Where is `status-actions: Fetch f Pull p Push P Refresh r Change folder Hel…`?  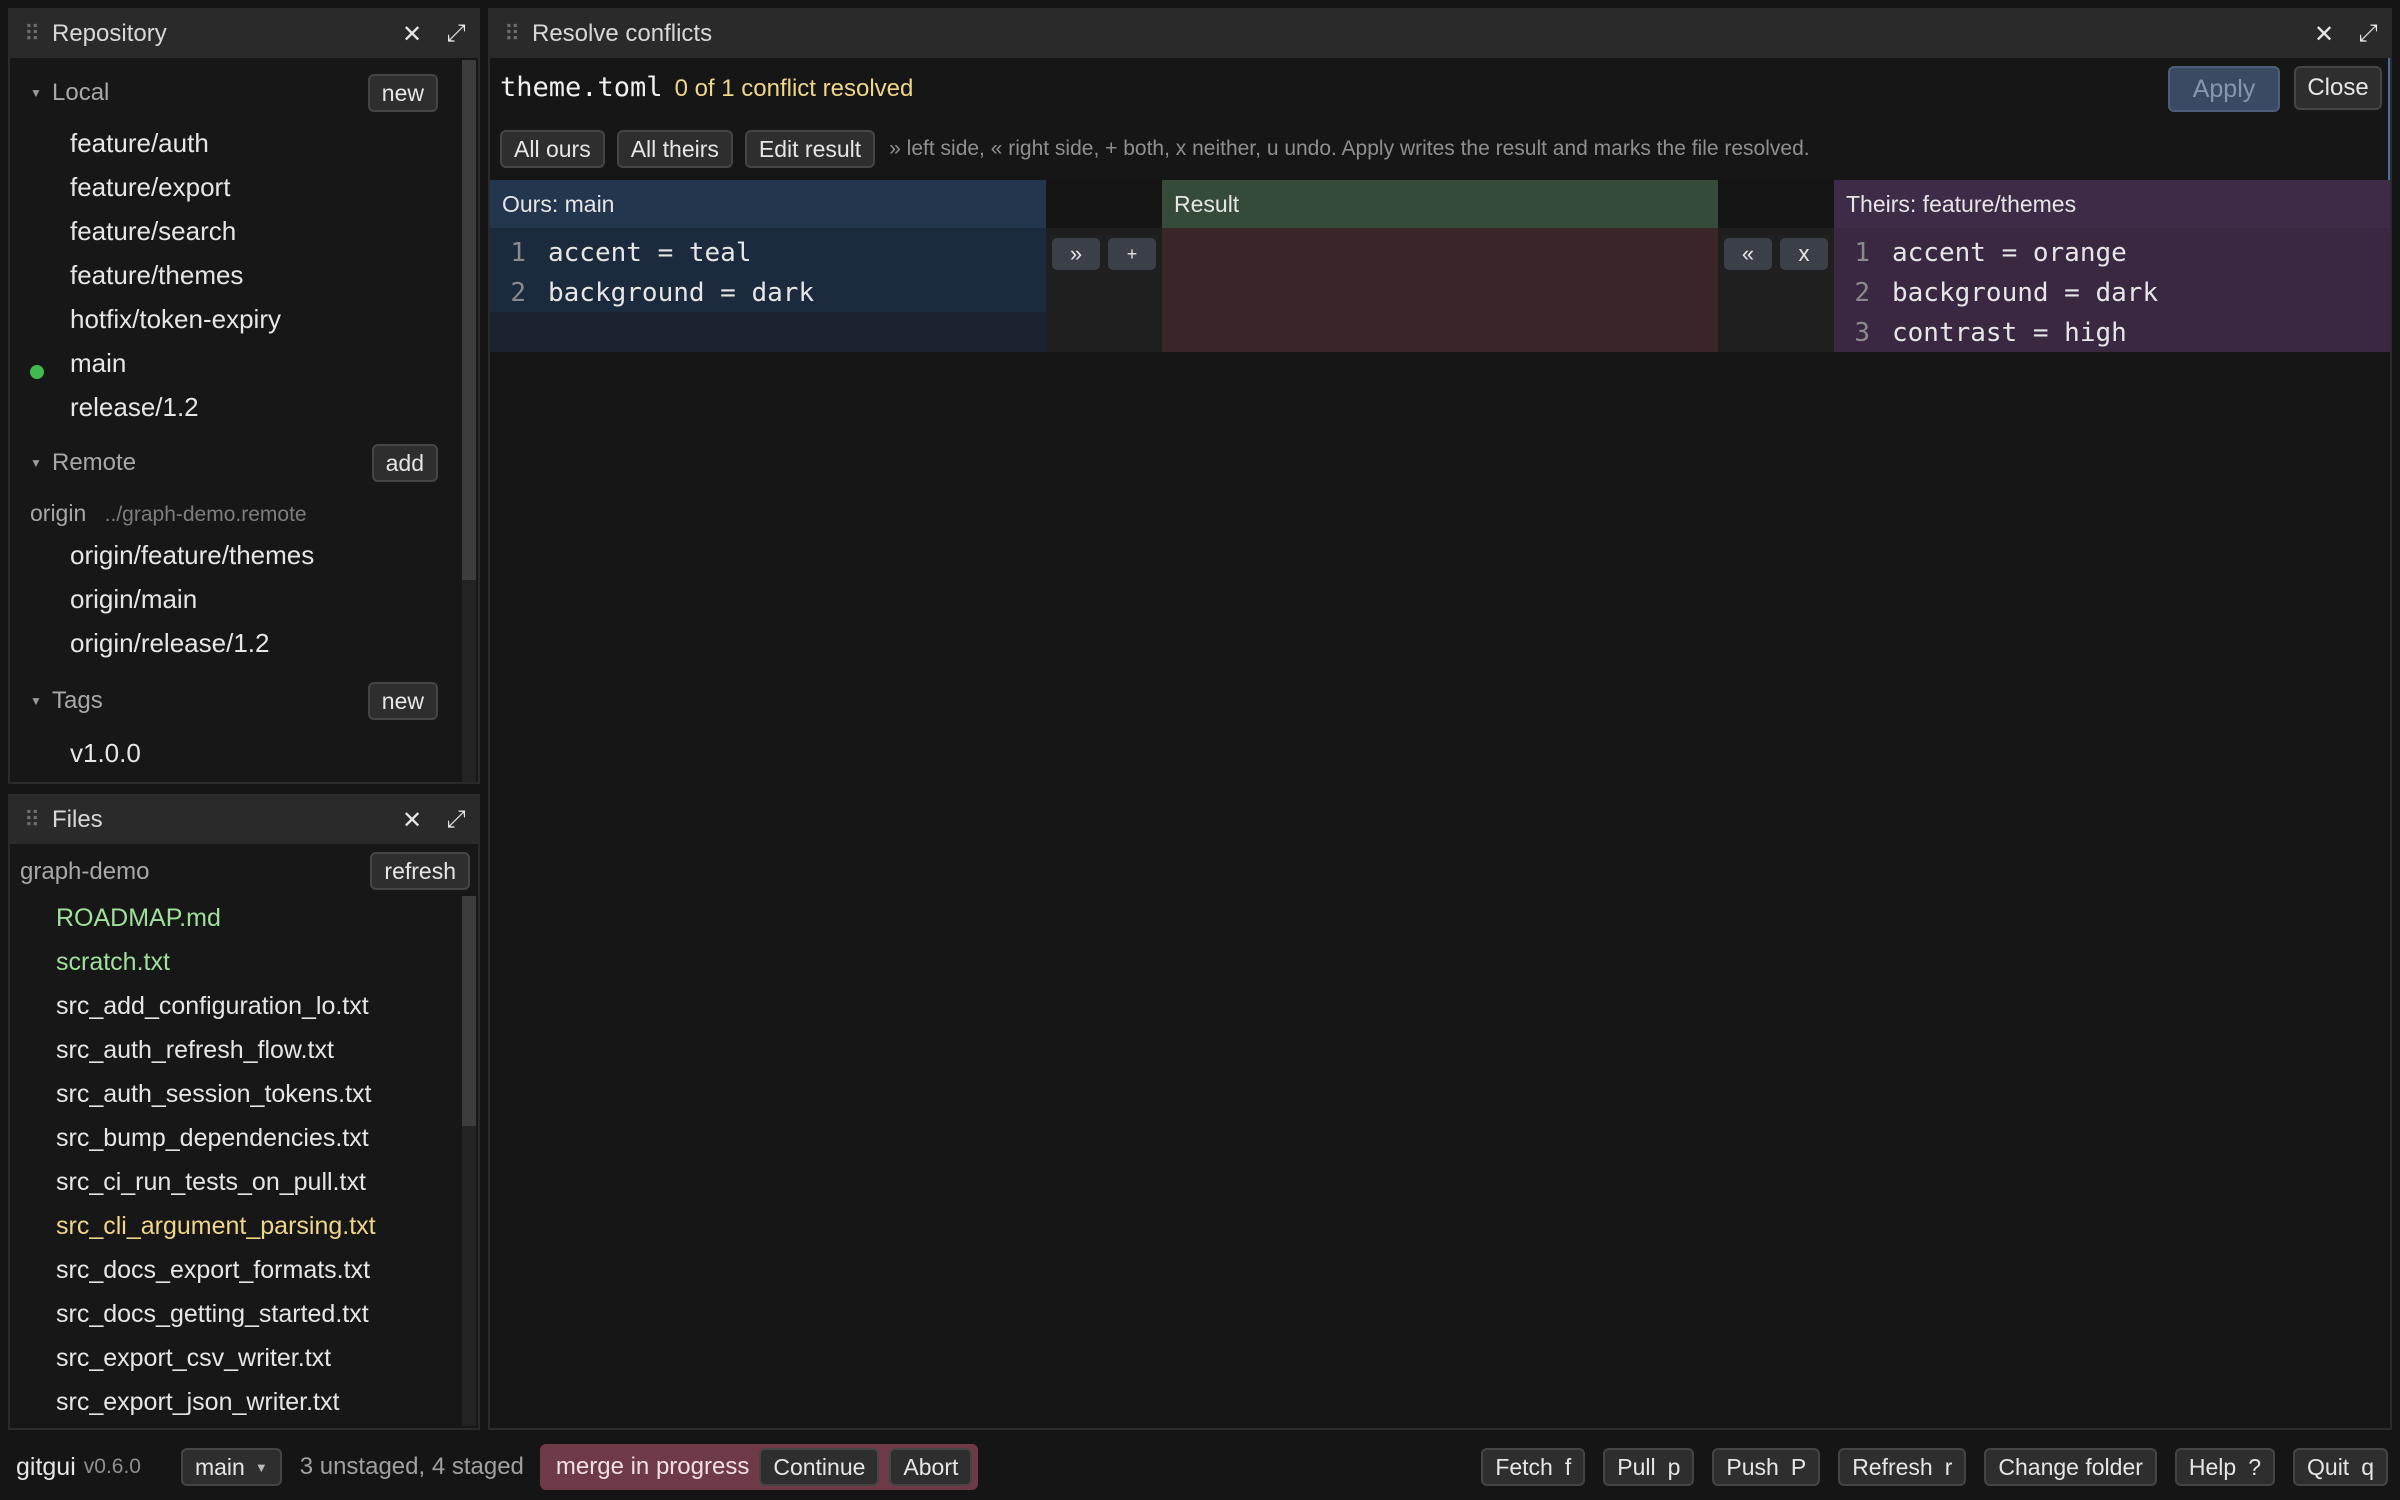 status-actions: Fetch f Pull p Push P Refresh r Change folder Hel… is located at coordinates (1934, 1467).